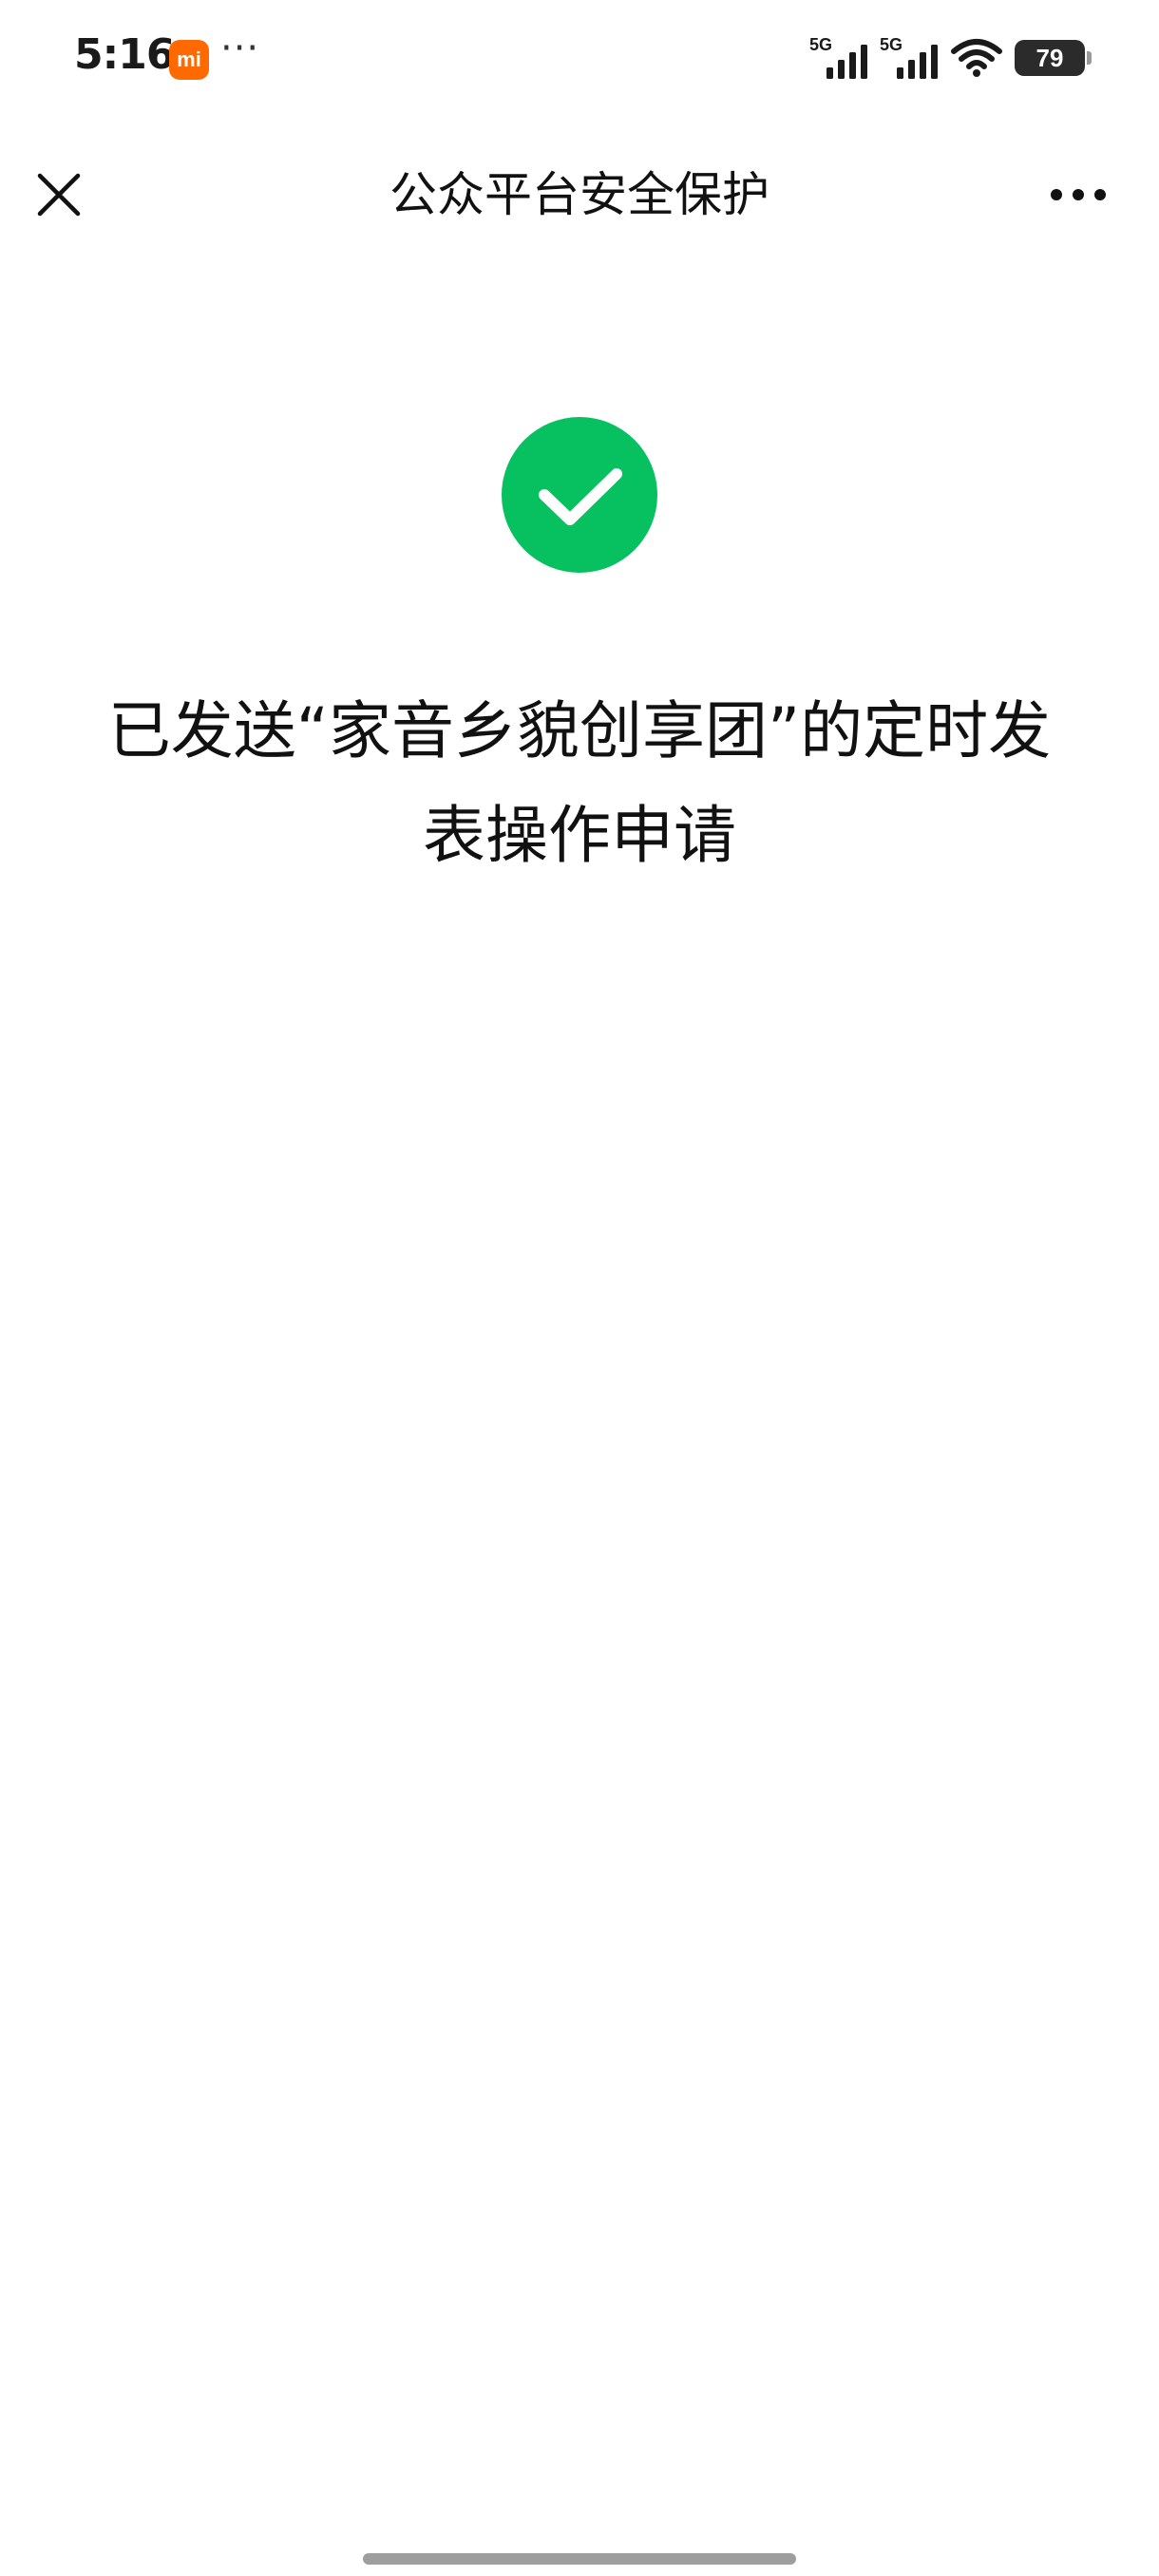 This screenshot has width=1159, height=2576. I want to click on close-icon, so click(59, 195).